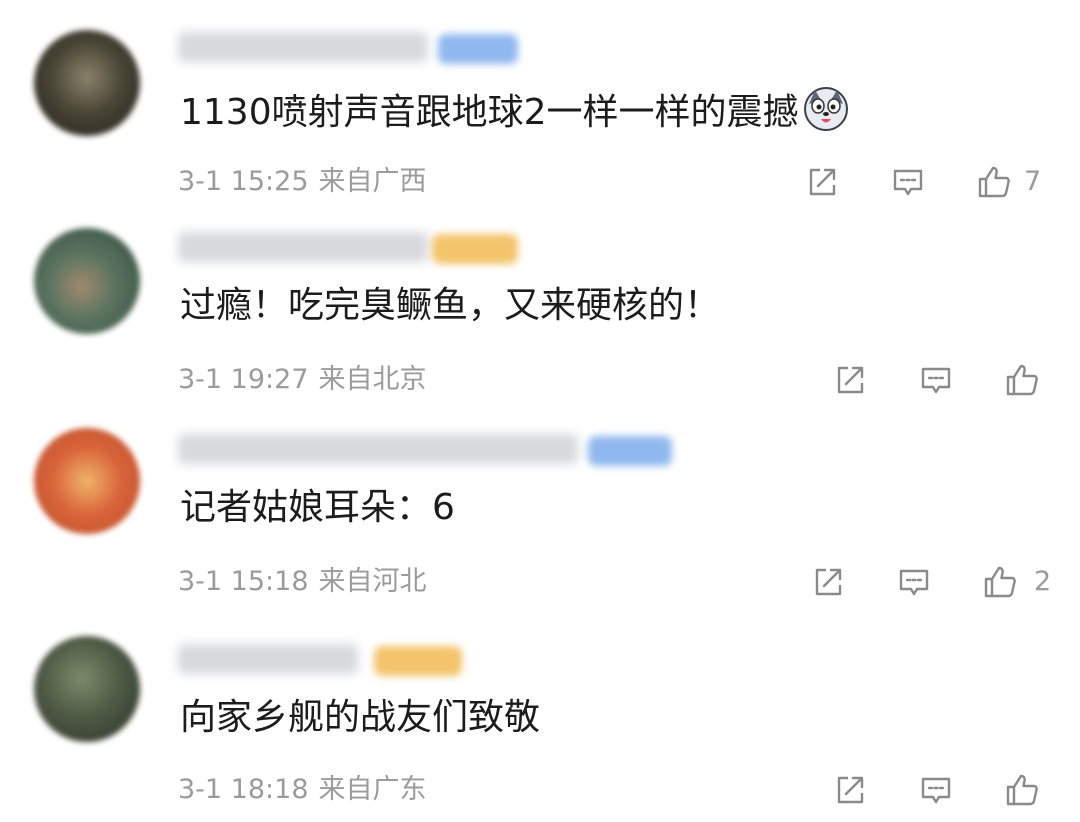  What do you see at coordinates (372, 181) in the screenshot?
I see `comment-location: 来自广西` at bounding box center [372, 181].